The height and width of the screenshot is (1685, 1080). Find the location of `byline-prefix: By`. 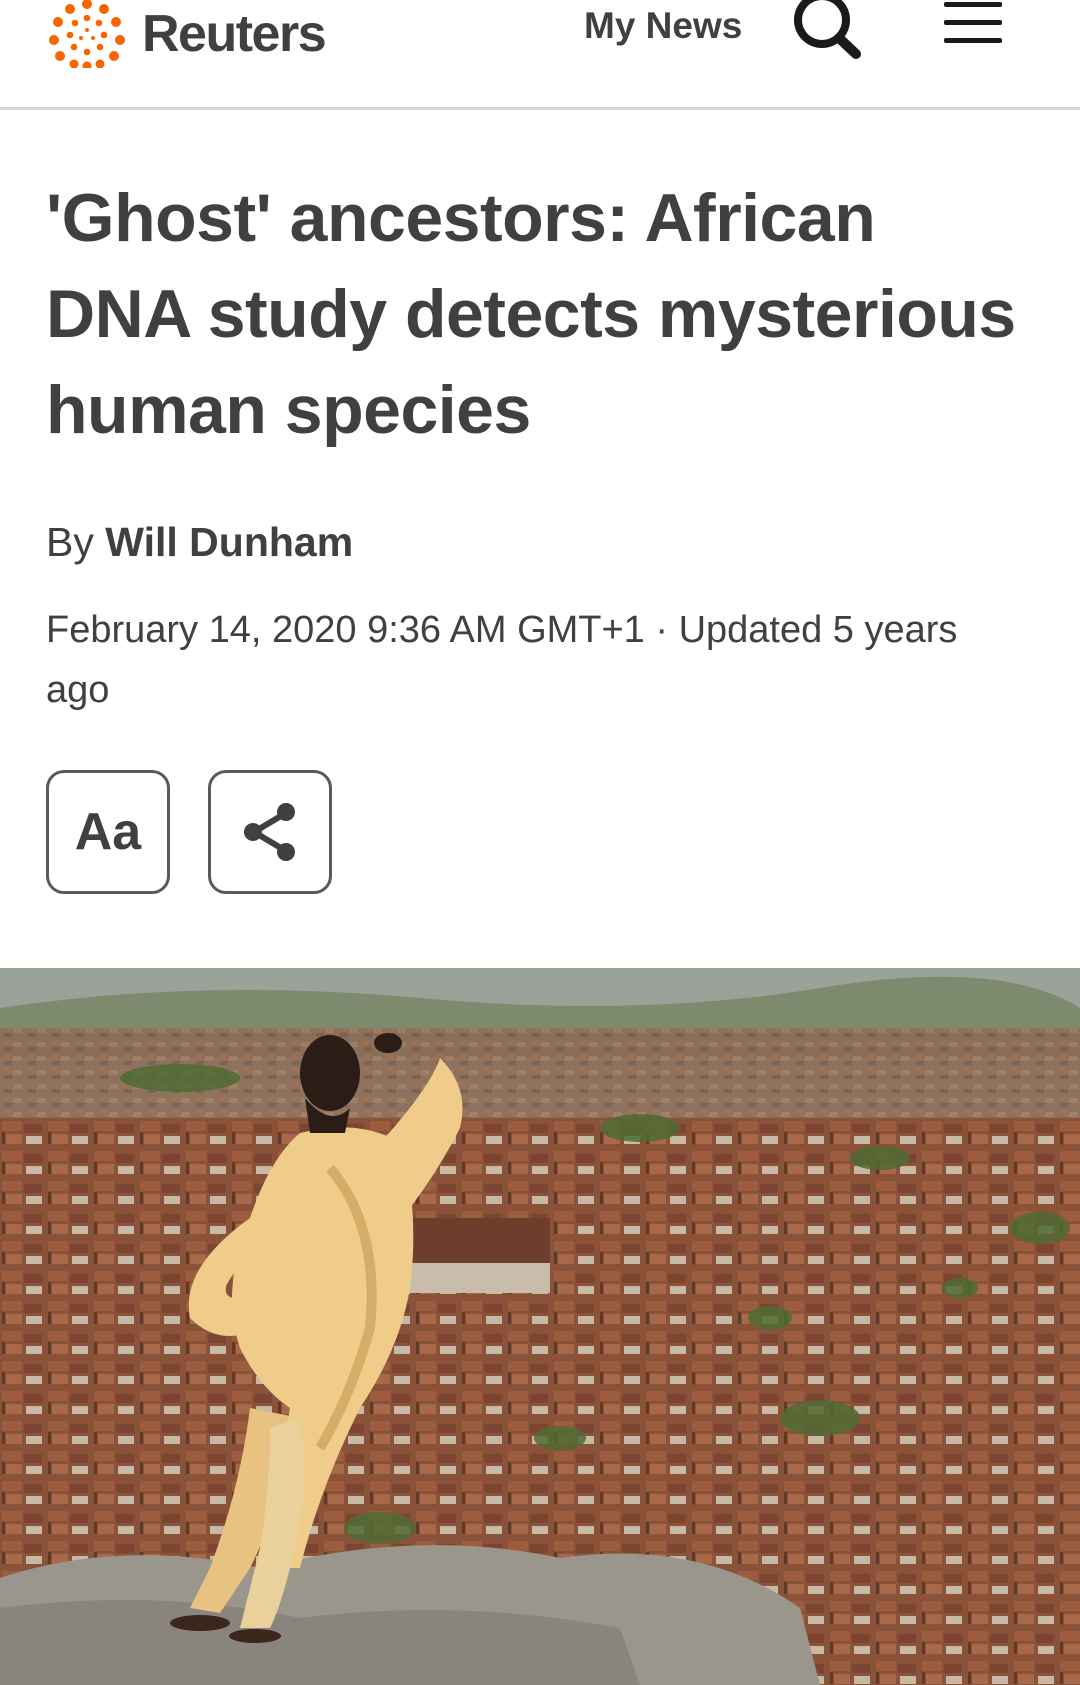

byline-prefix: By is located at coordinates (70, 542).